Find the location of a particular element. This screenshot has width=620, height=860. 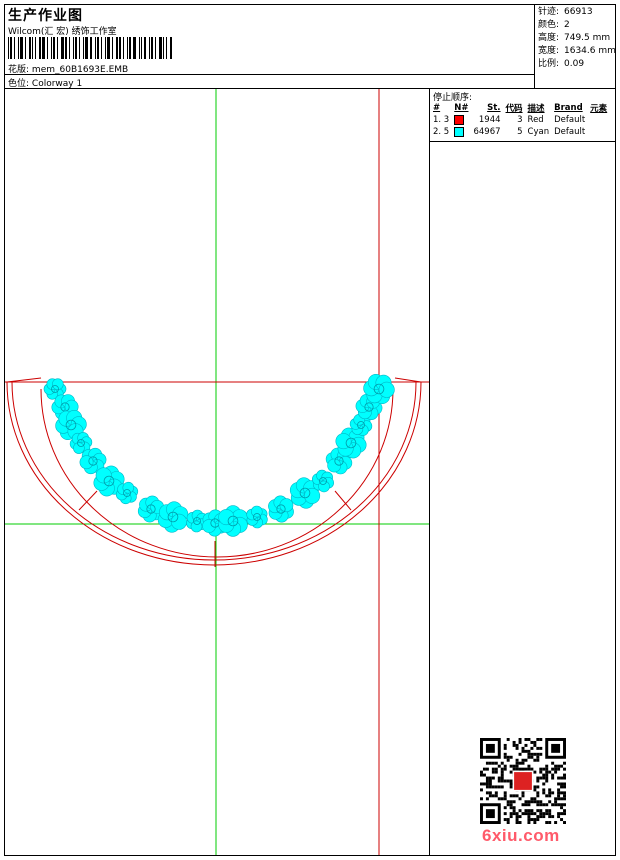

stat-width: 宽度: 1634.6 mm is located at coordinates (577, 51).